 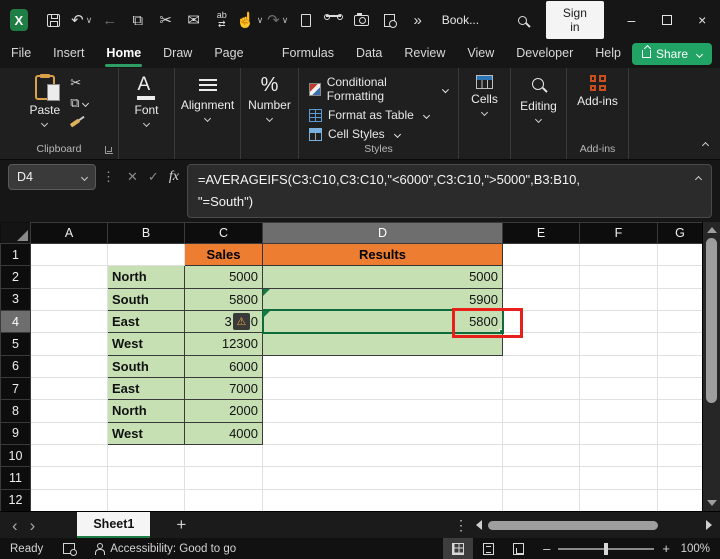 What do you see at coordinates (15, 233) in the screenshot?
I see `select-all-corner` at bounding box center [15, 233].